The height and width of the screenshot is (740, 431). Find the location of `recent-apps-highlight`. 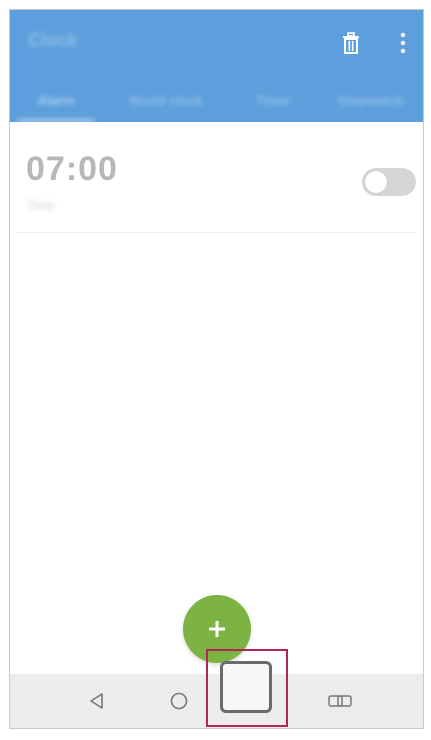

recent-apps-highlight is located at coordinates (247, 688).